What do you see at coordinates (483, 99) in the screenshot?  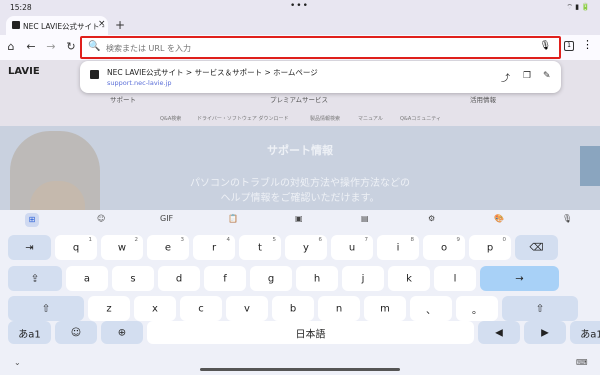 I see `nav-guide: 活用情報` at bounding box center [483, 99].